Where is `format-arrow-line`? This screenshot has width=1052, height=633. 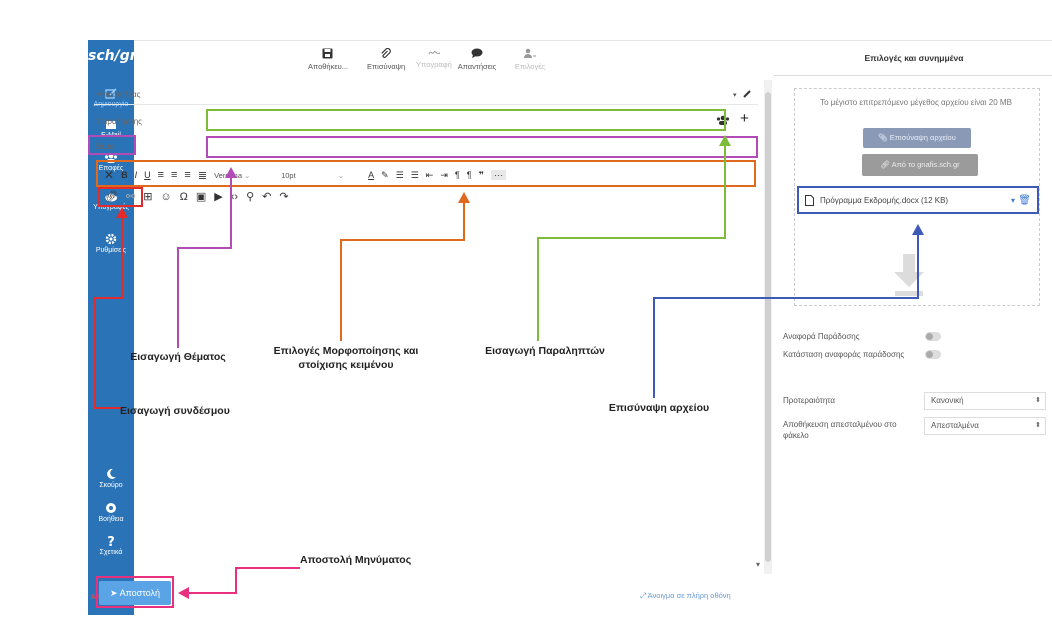
format-arrow-line is located at coordinates (402, 270).